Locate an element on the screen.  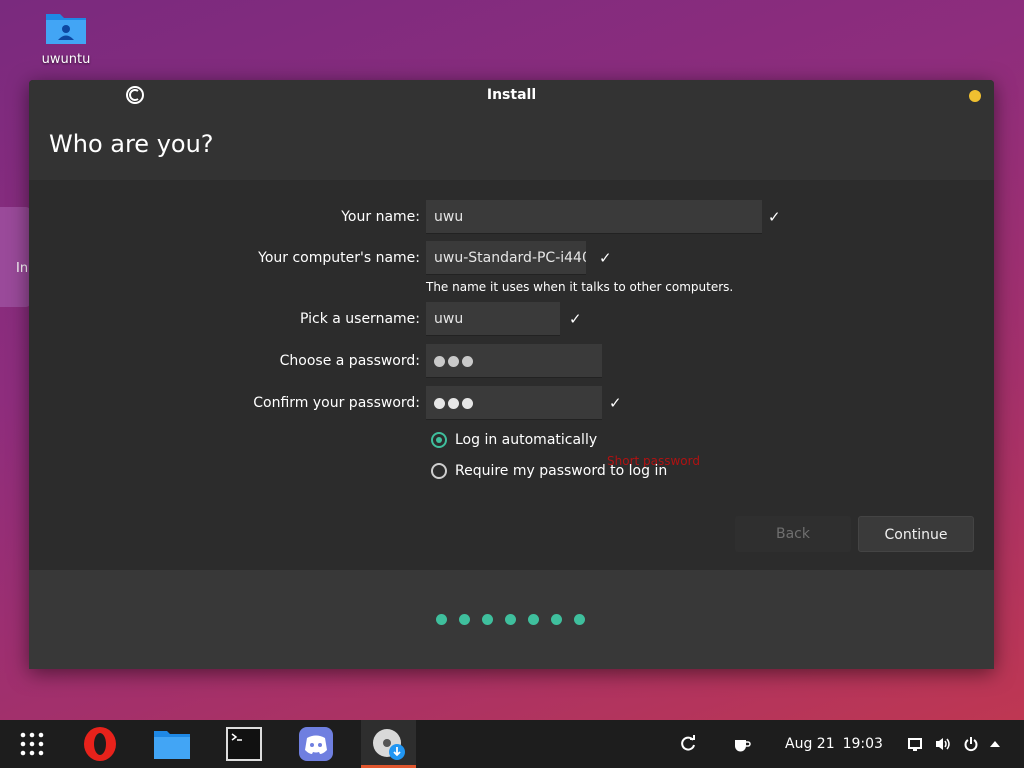
desktop-home-folder: uwuntu is located at coordinates (66, 37).